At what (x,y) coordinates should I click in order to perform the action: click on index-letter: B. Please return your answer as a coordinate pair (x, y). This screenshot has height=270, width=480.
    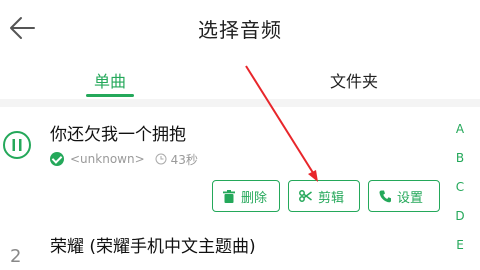
    Looking at the image, I should click on (460, 165).